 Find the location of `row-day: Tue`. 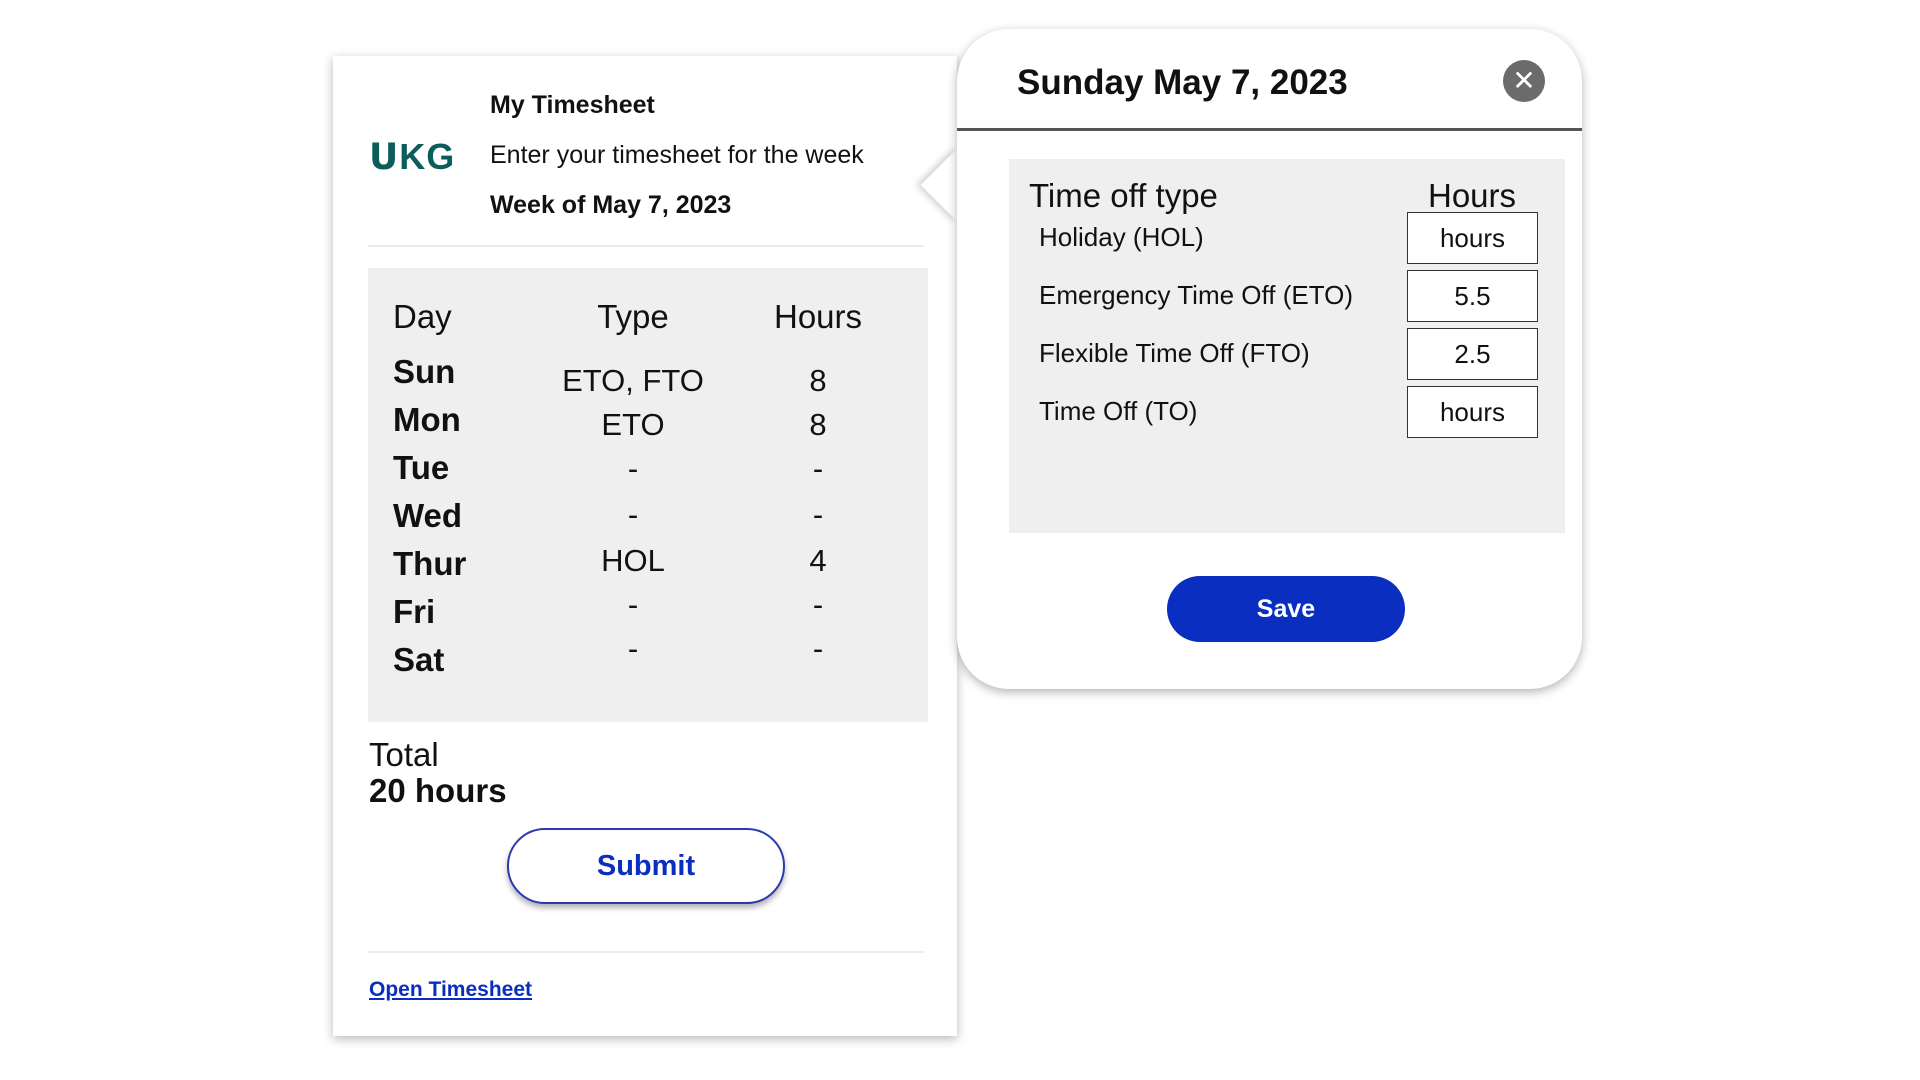

row-day: Tue is located at coordinates (421, 467).